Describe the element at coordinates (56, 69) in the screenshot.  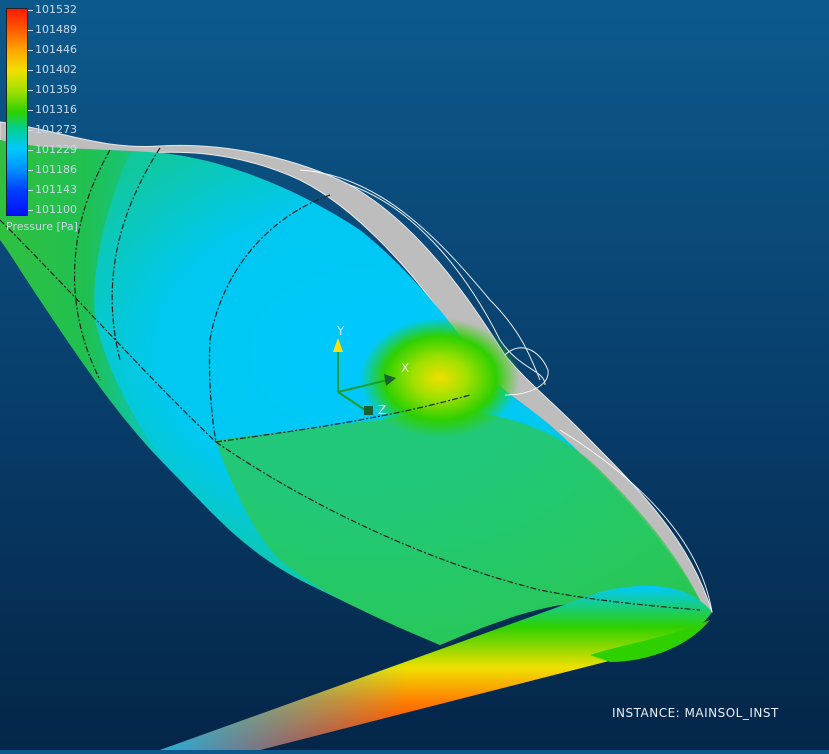
I see `legend-tick-label: 101402` at that location.